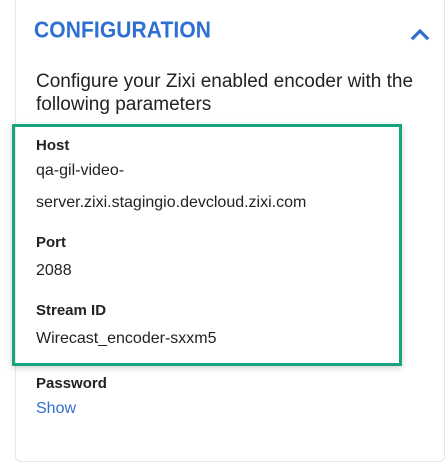 The width and height of the screenshot is (447, 466). What do you see at coordinates (71, 409) in the screenshot?
I see `show-password-link: Show` at bounding box center [71, 409].